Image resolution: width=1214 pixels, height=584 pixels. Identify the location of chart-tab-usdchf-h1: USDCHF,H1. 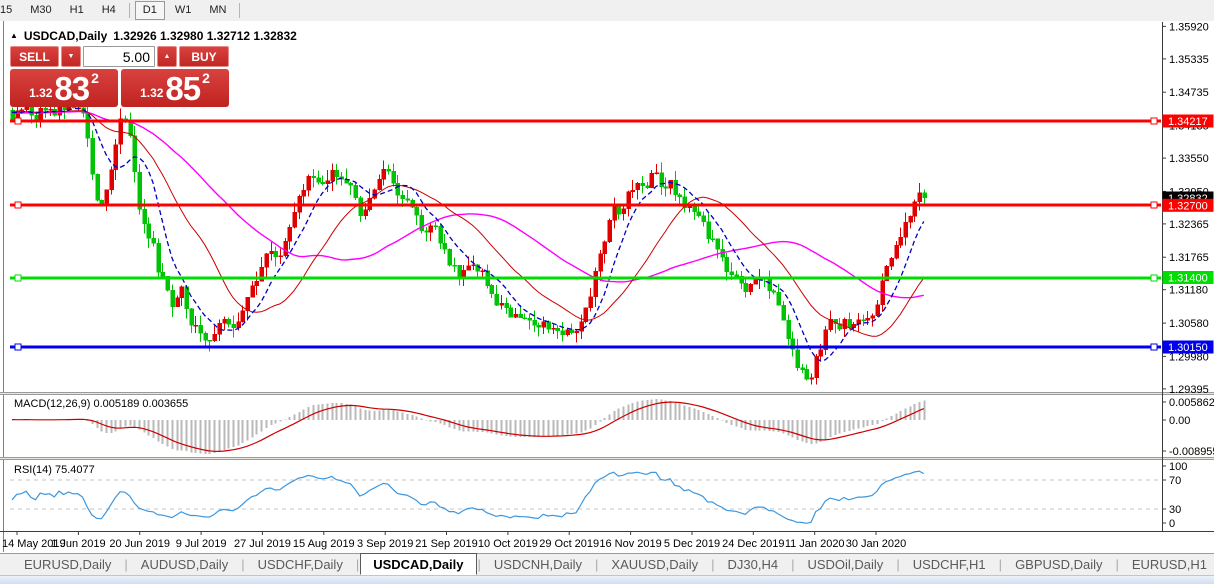
(949, 564).